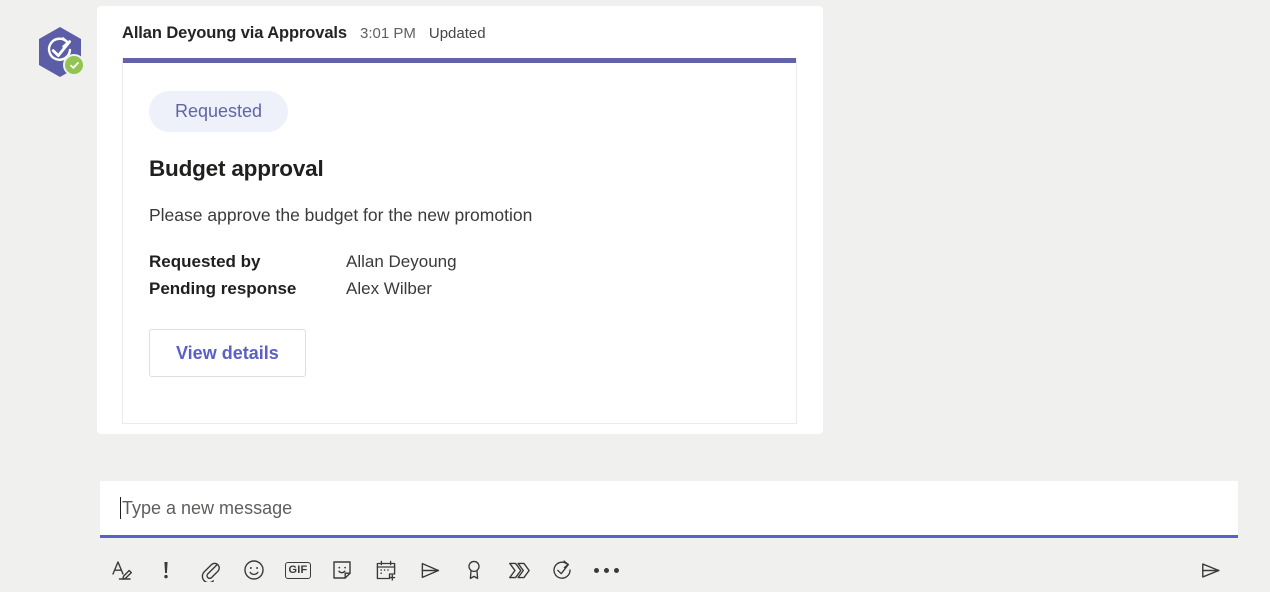  Describe the element at coordinates (457, 33) in the screenshot. I see `message-status: Updated` at that location.